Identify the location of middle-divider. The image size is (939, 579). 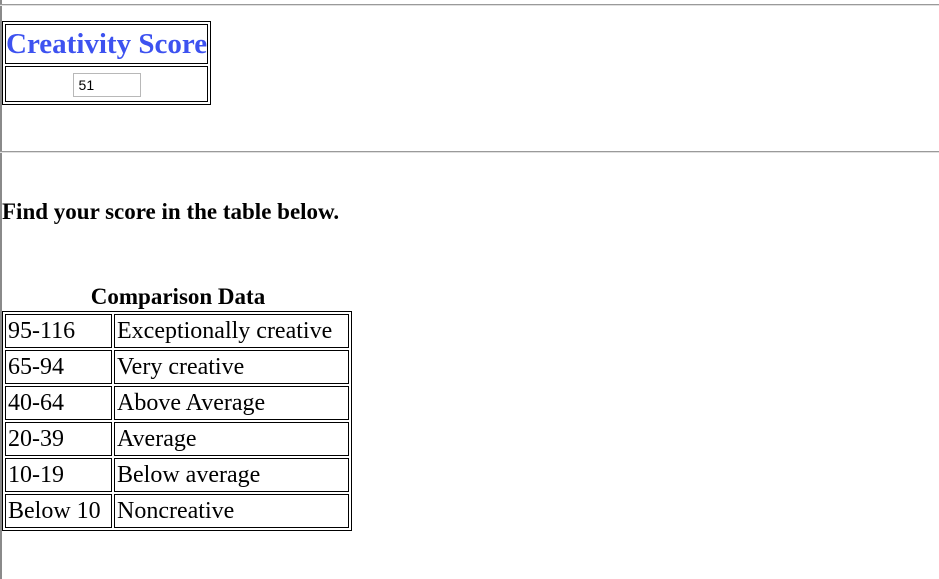
(469, 152).